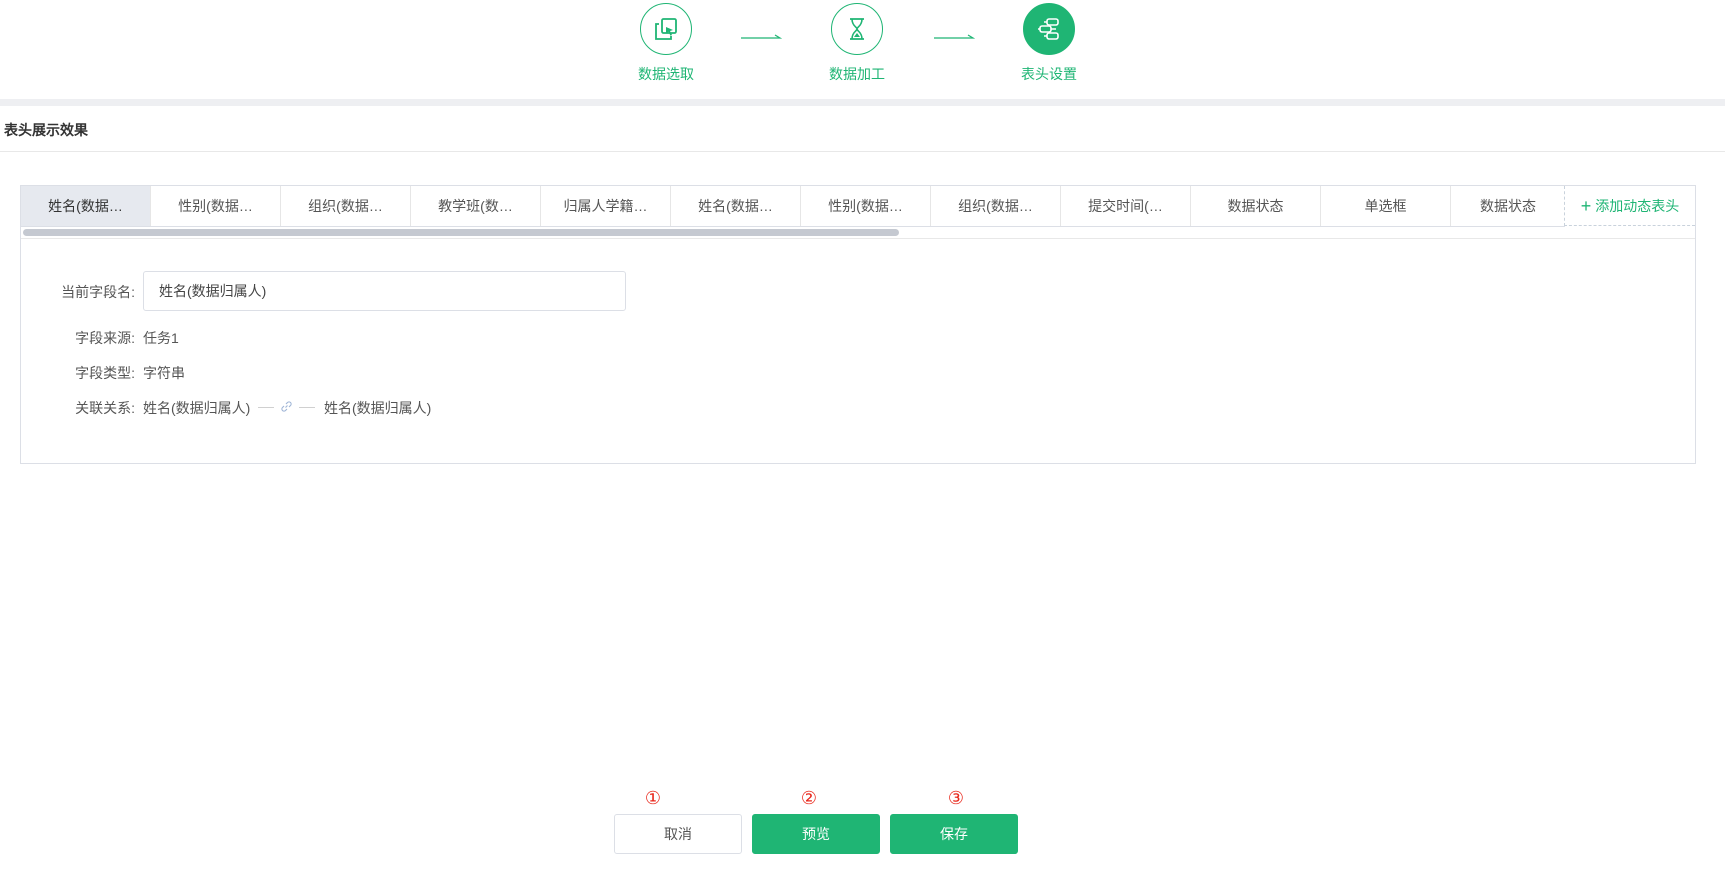 This screenshot has height=883, width=1725. What do you see at coordinates (1386, 206) in the screenshot?
I see `header-tab: 单选框` at bounding box center [1386, 206].